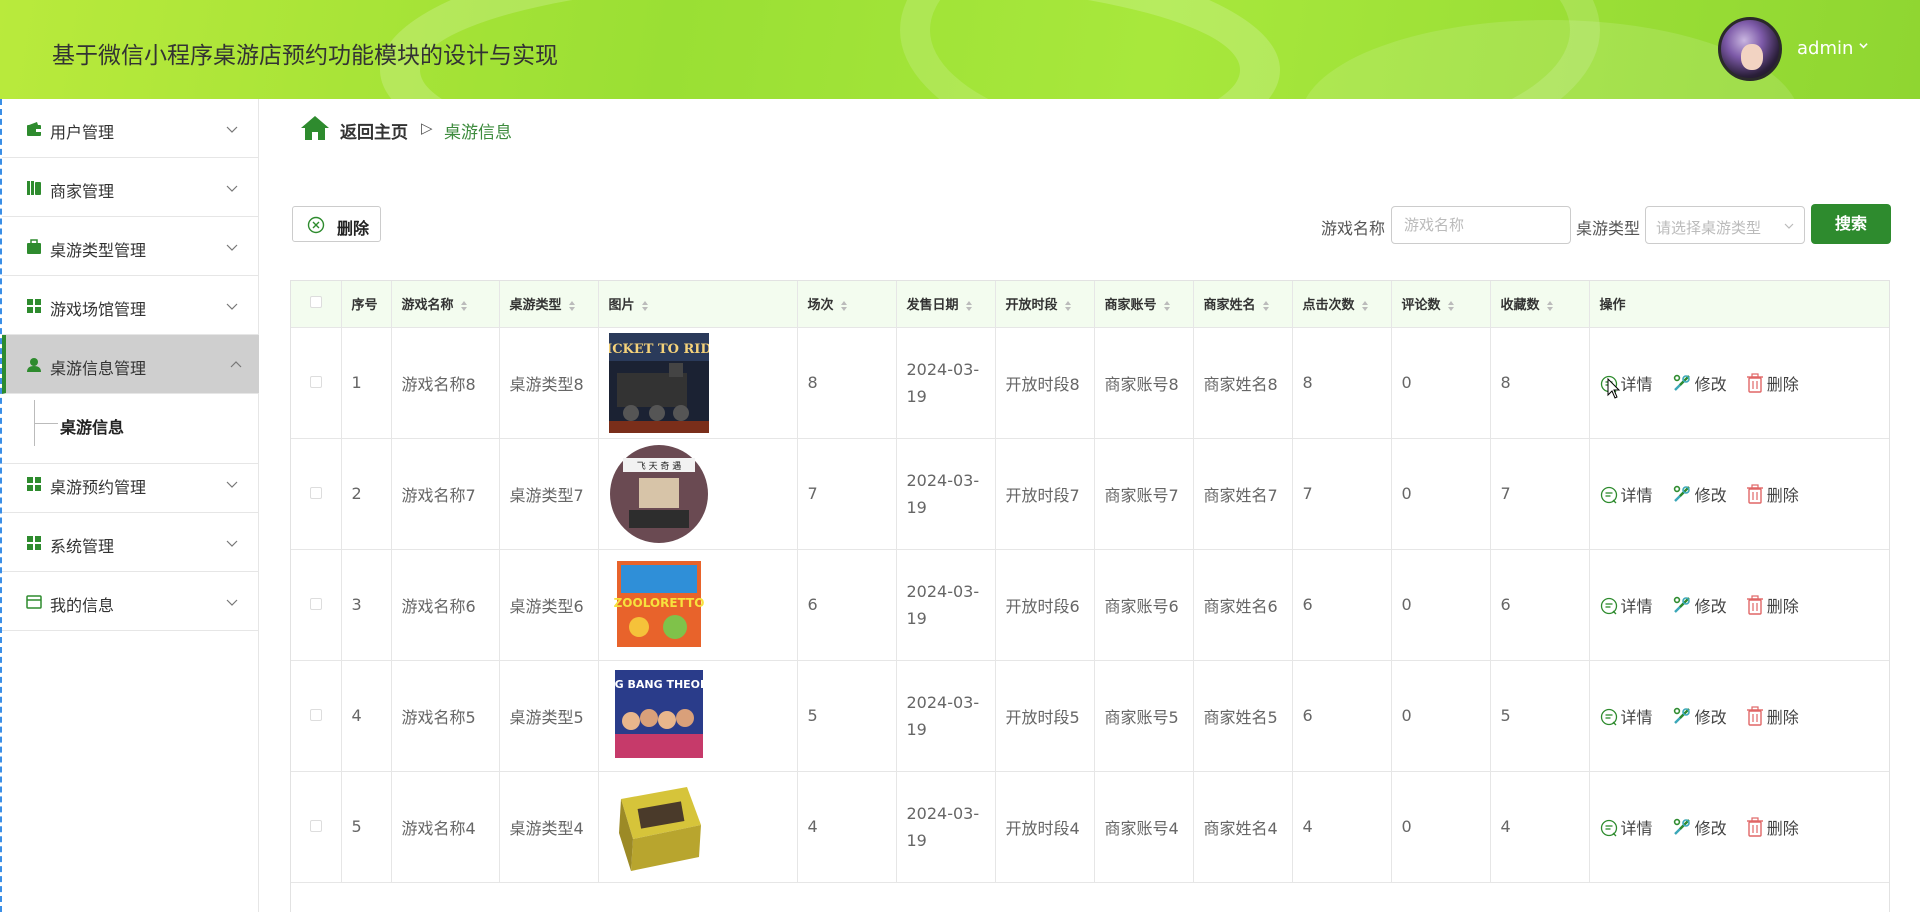 The height and width of the screenshot is (912, 1920). Describe the element at coordinates (1754, 382) in the screenshot. I see `trash-icon` at that location.